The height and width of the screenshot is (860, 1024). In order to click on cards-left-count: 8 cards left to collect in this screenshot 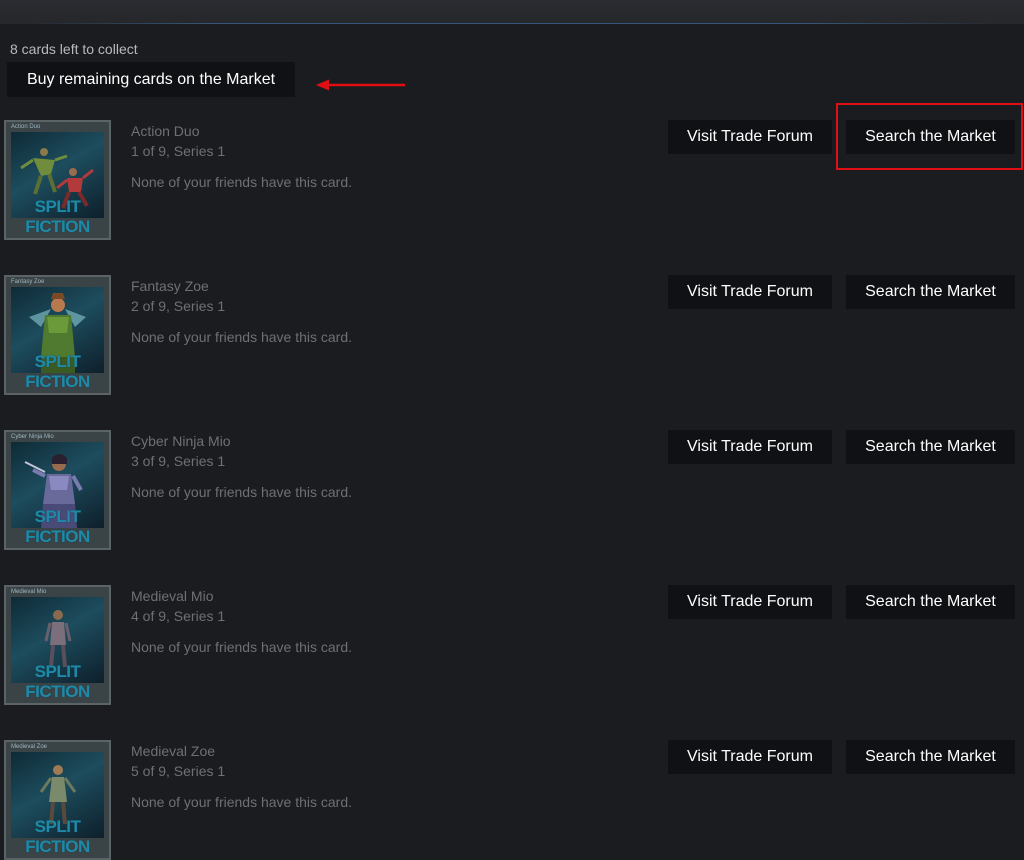, I will do `click(74, 49)`.